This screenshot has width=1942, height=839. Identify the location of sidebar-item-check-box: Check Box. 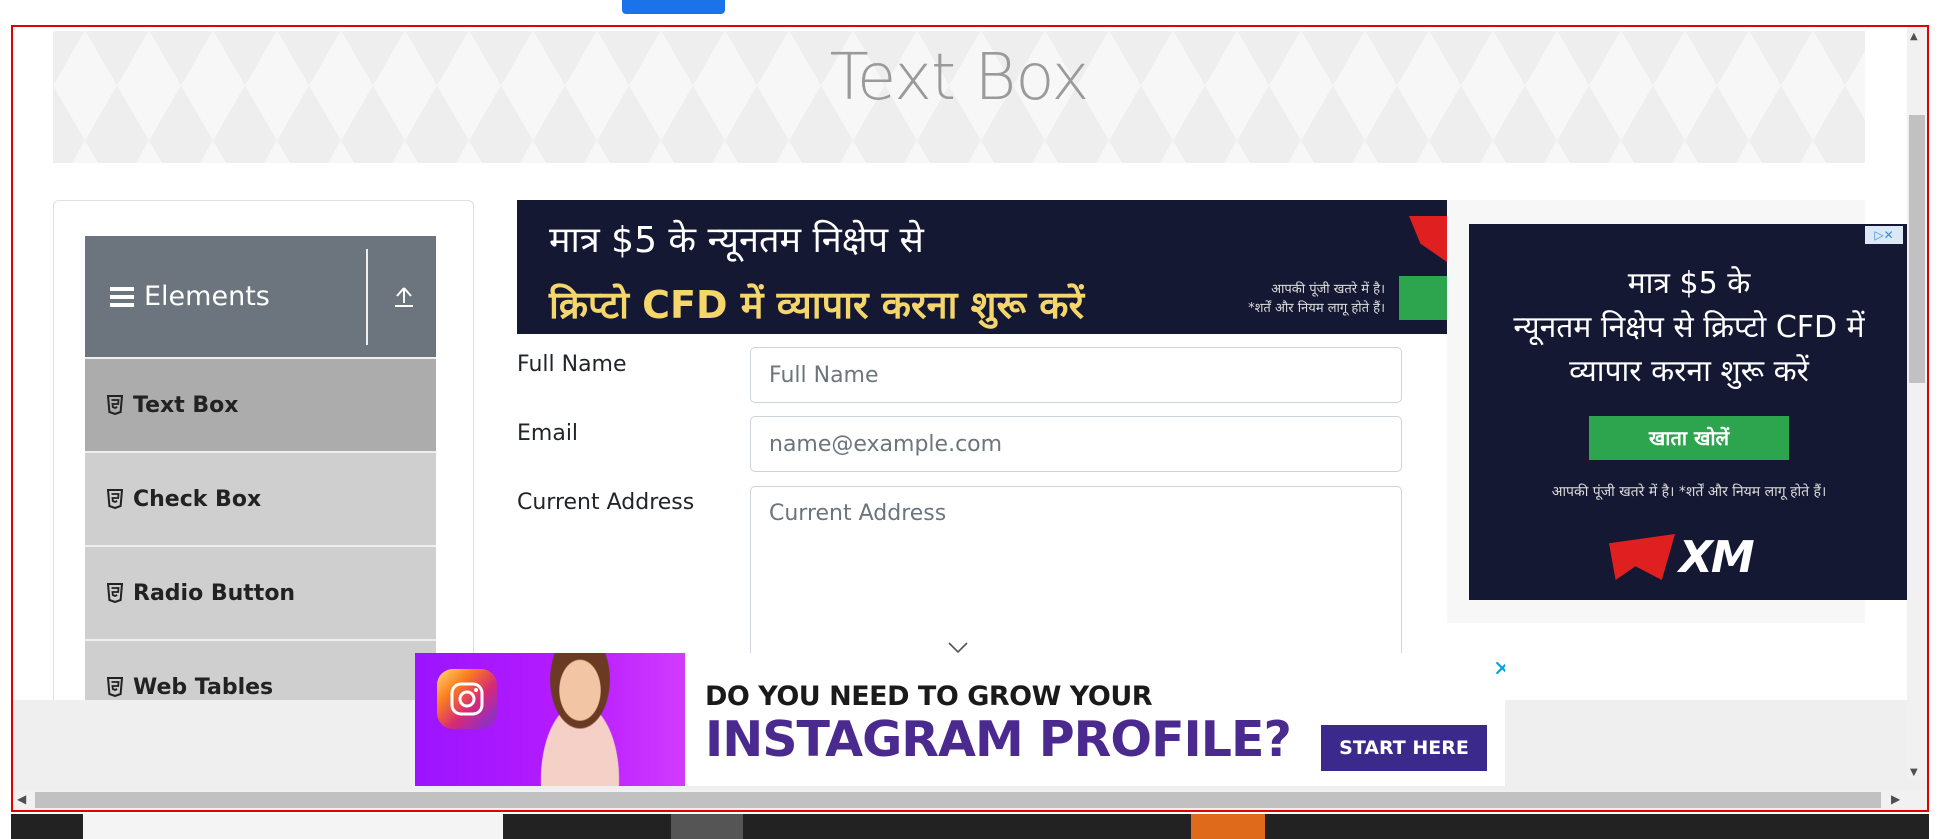
(260, 498).